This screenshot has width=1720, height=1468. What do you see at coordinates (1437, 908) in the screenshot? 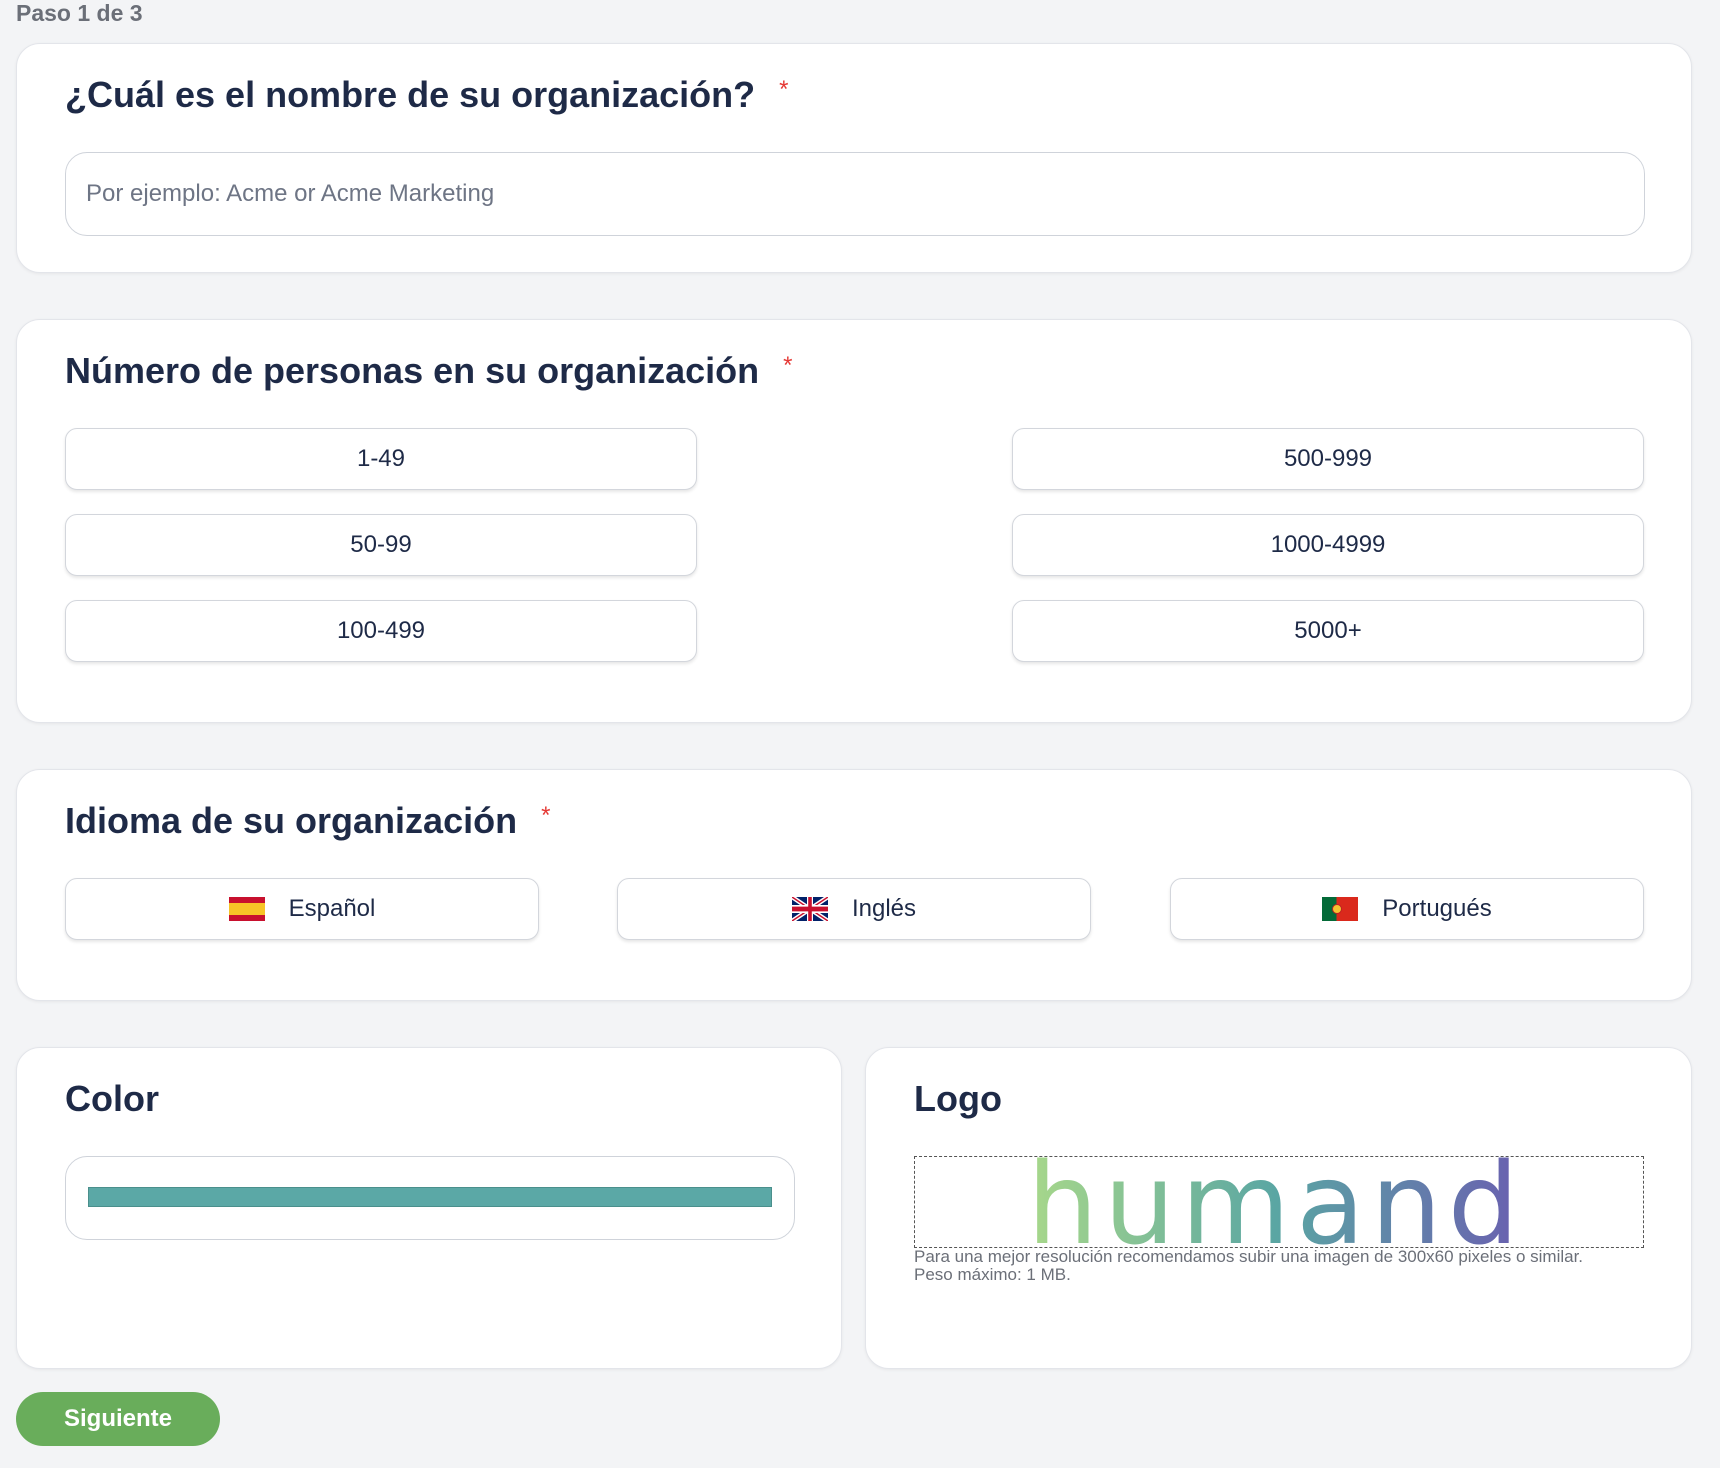
I see `language-option-label: Portugués` at bounding box center [1437, 908].